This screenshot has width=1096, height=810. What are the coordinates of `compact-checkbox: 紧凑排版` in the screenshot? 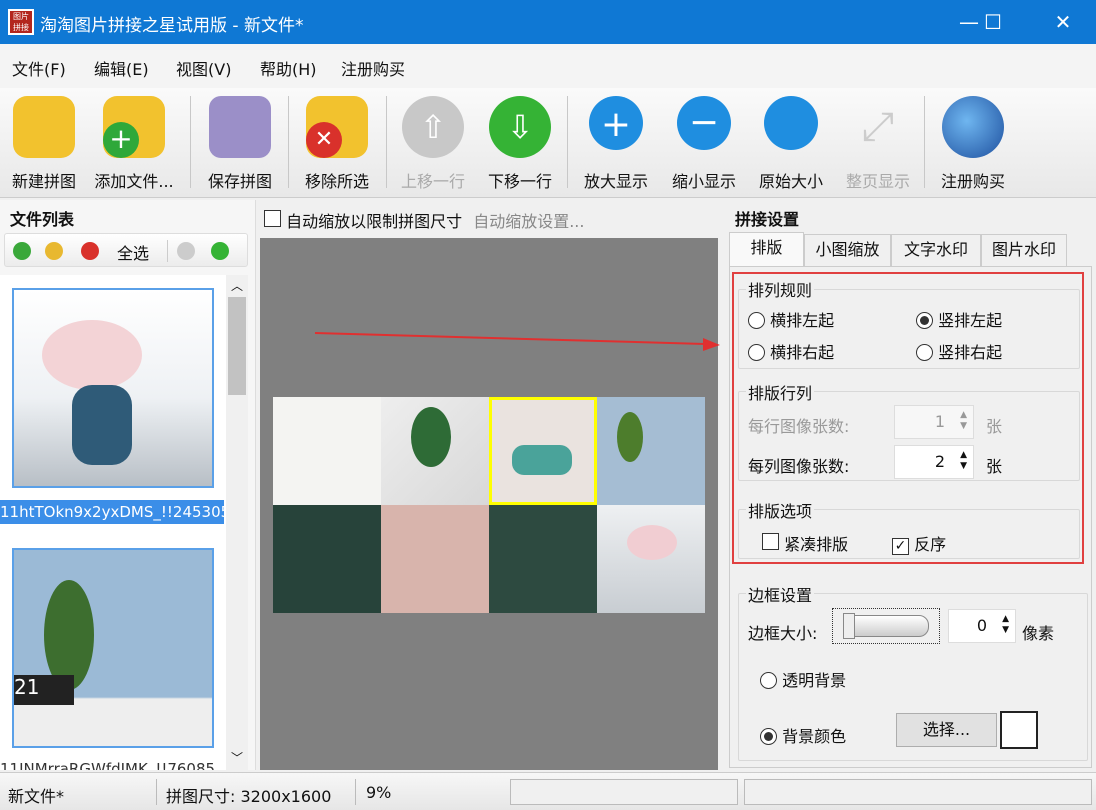 It's located at (805, 543).